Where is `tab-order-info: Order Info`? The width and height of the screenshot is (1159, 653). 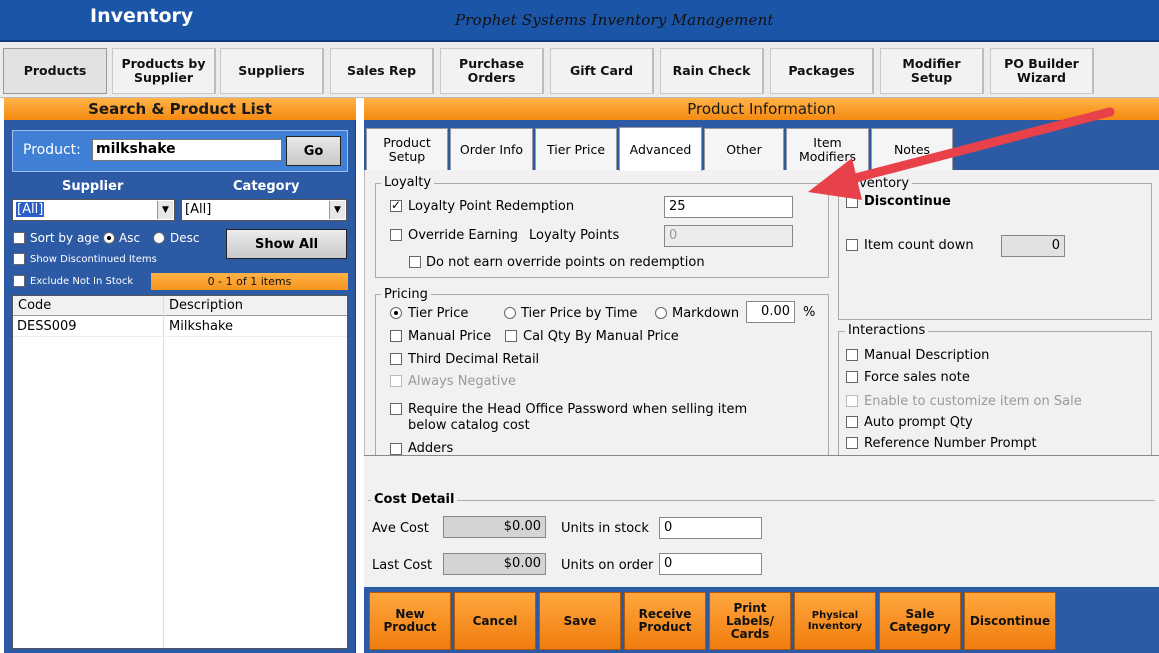
tab-order-info: Order Info is located at coordinates (491, 149).